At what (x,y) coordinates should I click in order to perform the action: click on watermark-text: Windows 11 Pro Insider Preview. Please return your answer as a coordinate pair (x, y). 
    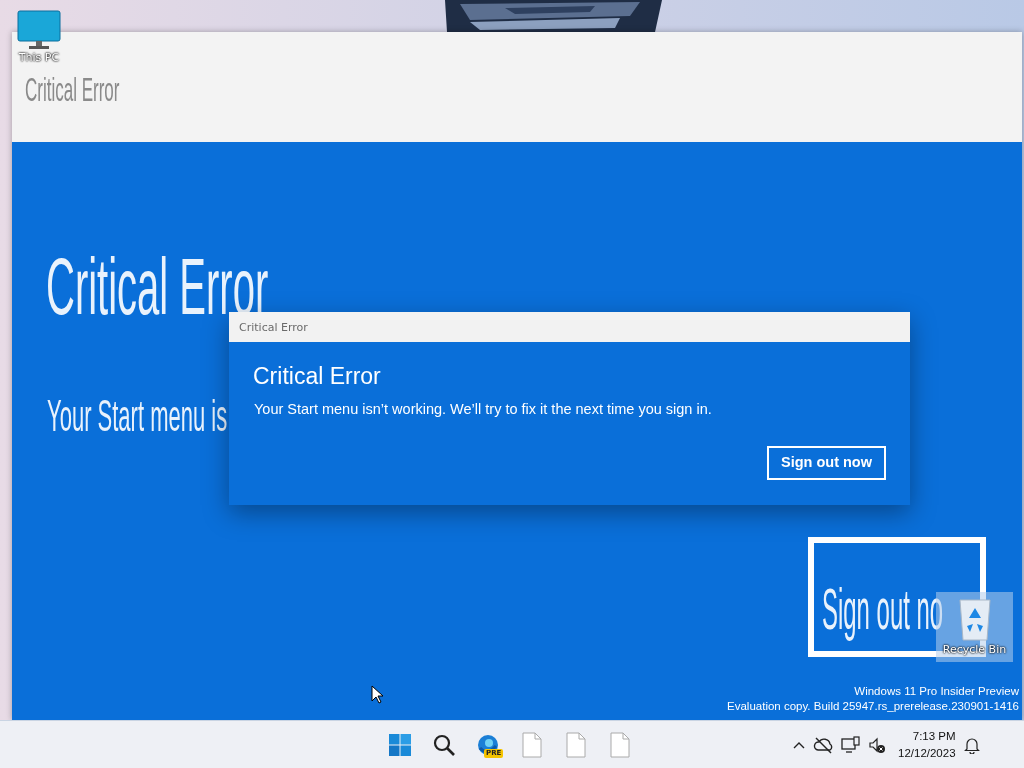
    Looking at the image, I should click on (936, 691).